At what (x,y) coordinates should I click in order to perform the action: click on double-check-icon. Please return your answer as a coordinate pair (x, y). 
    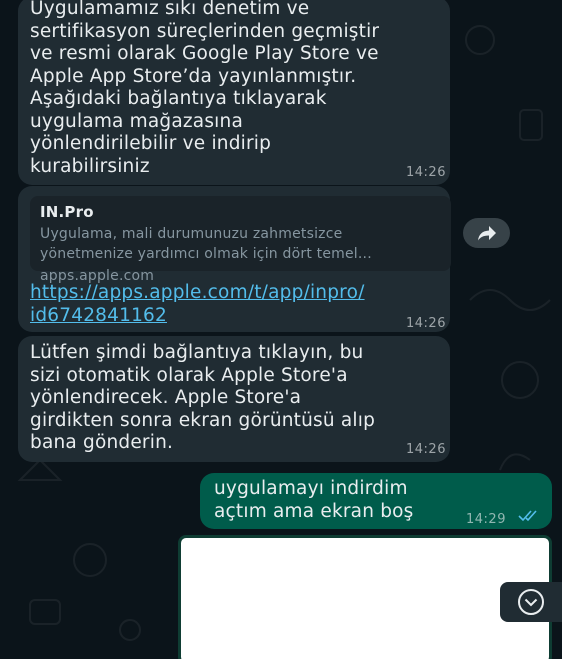
    Looking at the image, I should click on (527, 516).